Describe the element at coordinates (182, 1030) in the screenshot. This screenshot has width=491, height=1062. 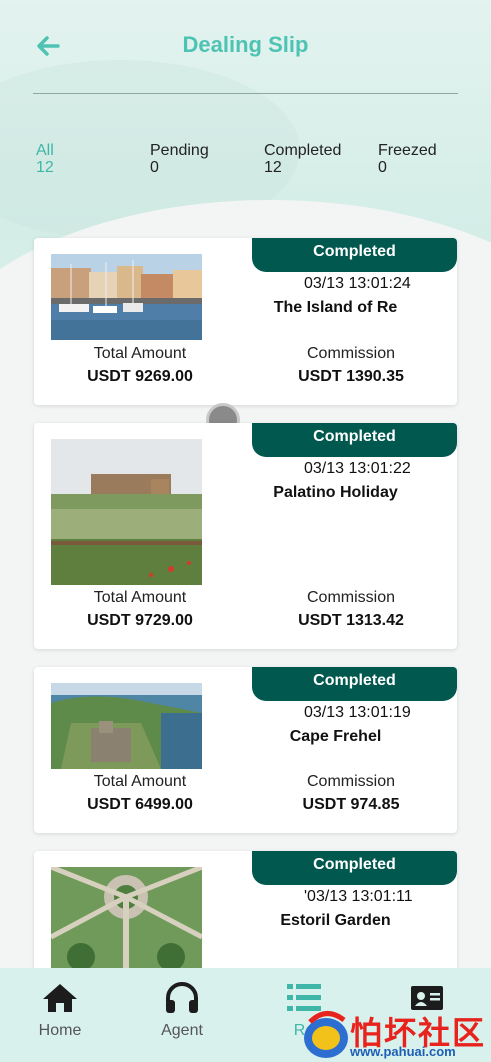
I see `nav-label: Agent` at that location.